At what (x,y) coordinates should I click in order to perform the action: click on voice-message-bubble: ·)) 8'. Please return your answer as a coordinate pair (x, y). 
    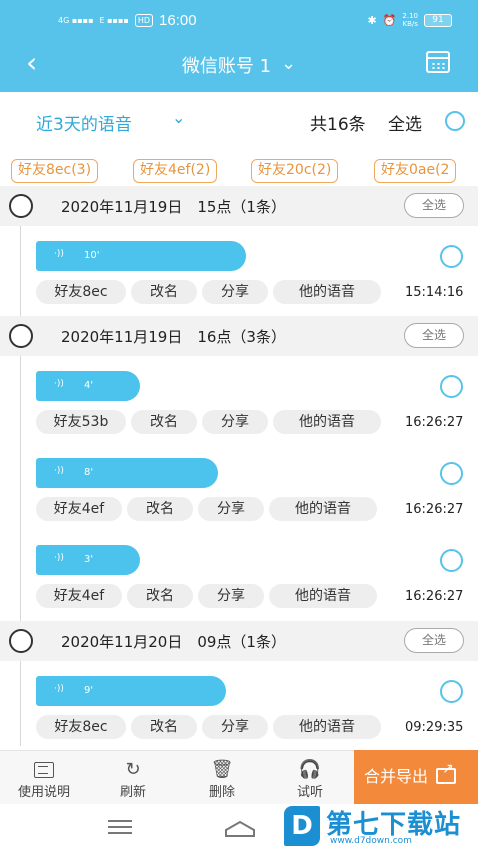
    Looking at the image, I should click on (127, 473).